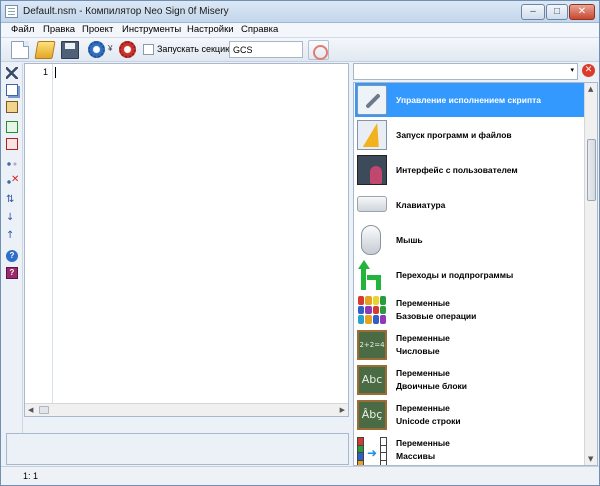 The width and height of the screenshot is (600, 486). Describe the element at coordinates (590, 89) in the screenshot. I see `scroll-up-icon: ▲` at that location.